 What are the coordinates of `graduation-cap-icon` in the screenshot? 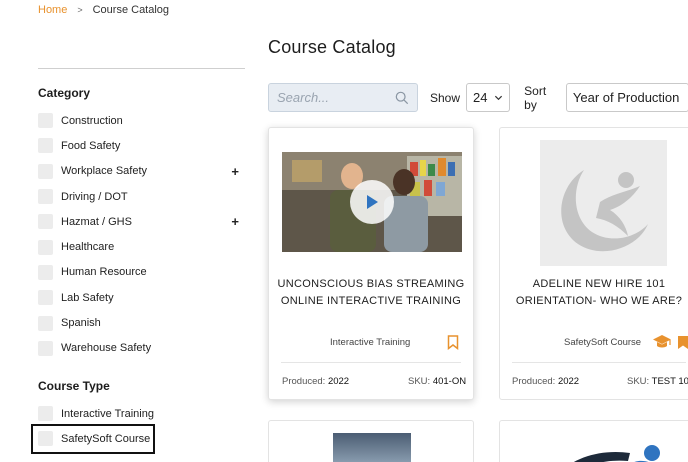 It's located at (662, 341).